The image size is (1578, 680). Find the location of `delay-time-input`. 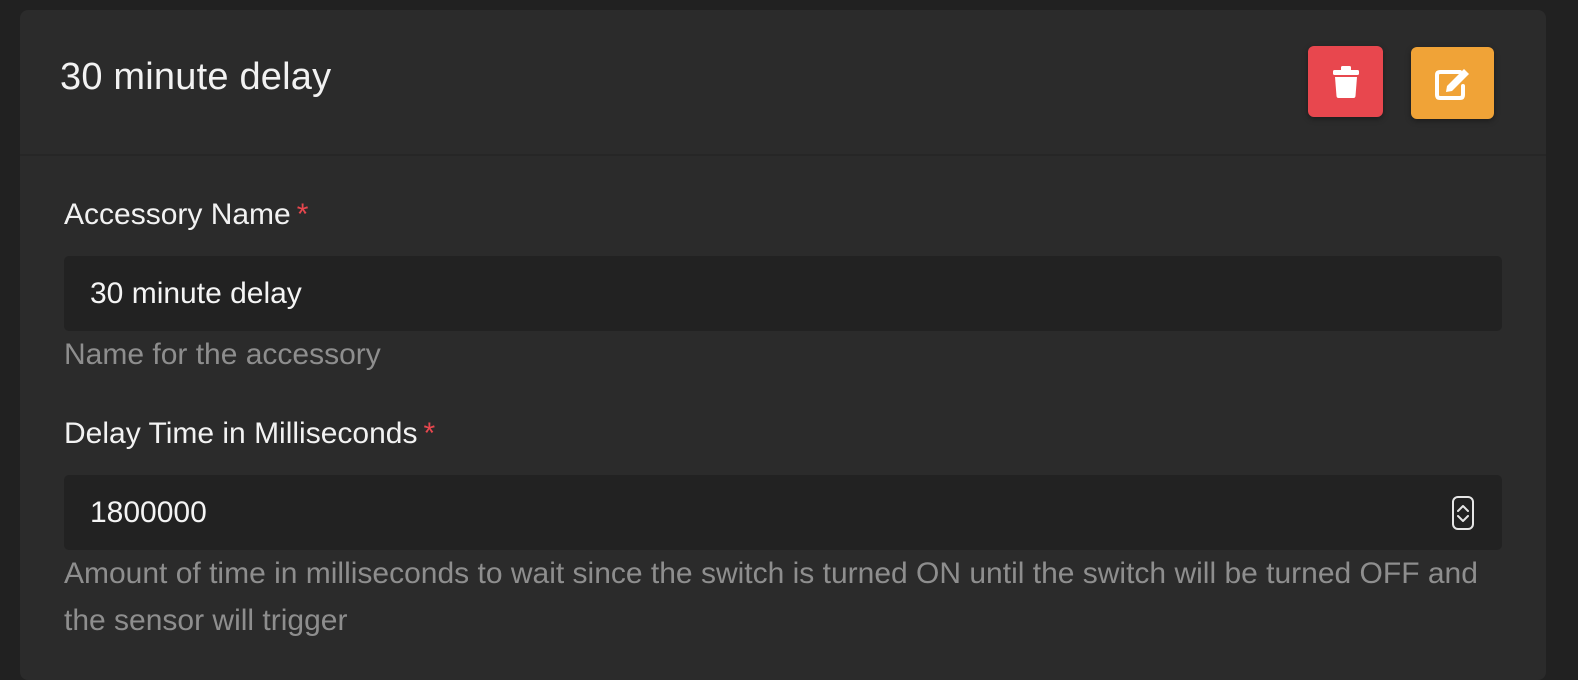

delay-time-input is located at coordinates (783, 512).